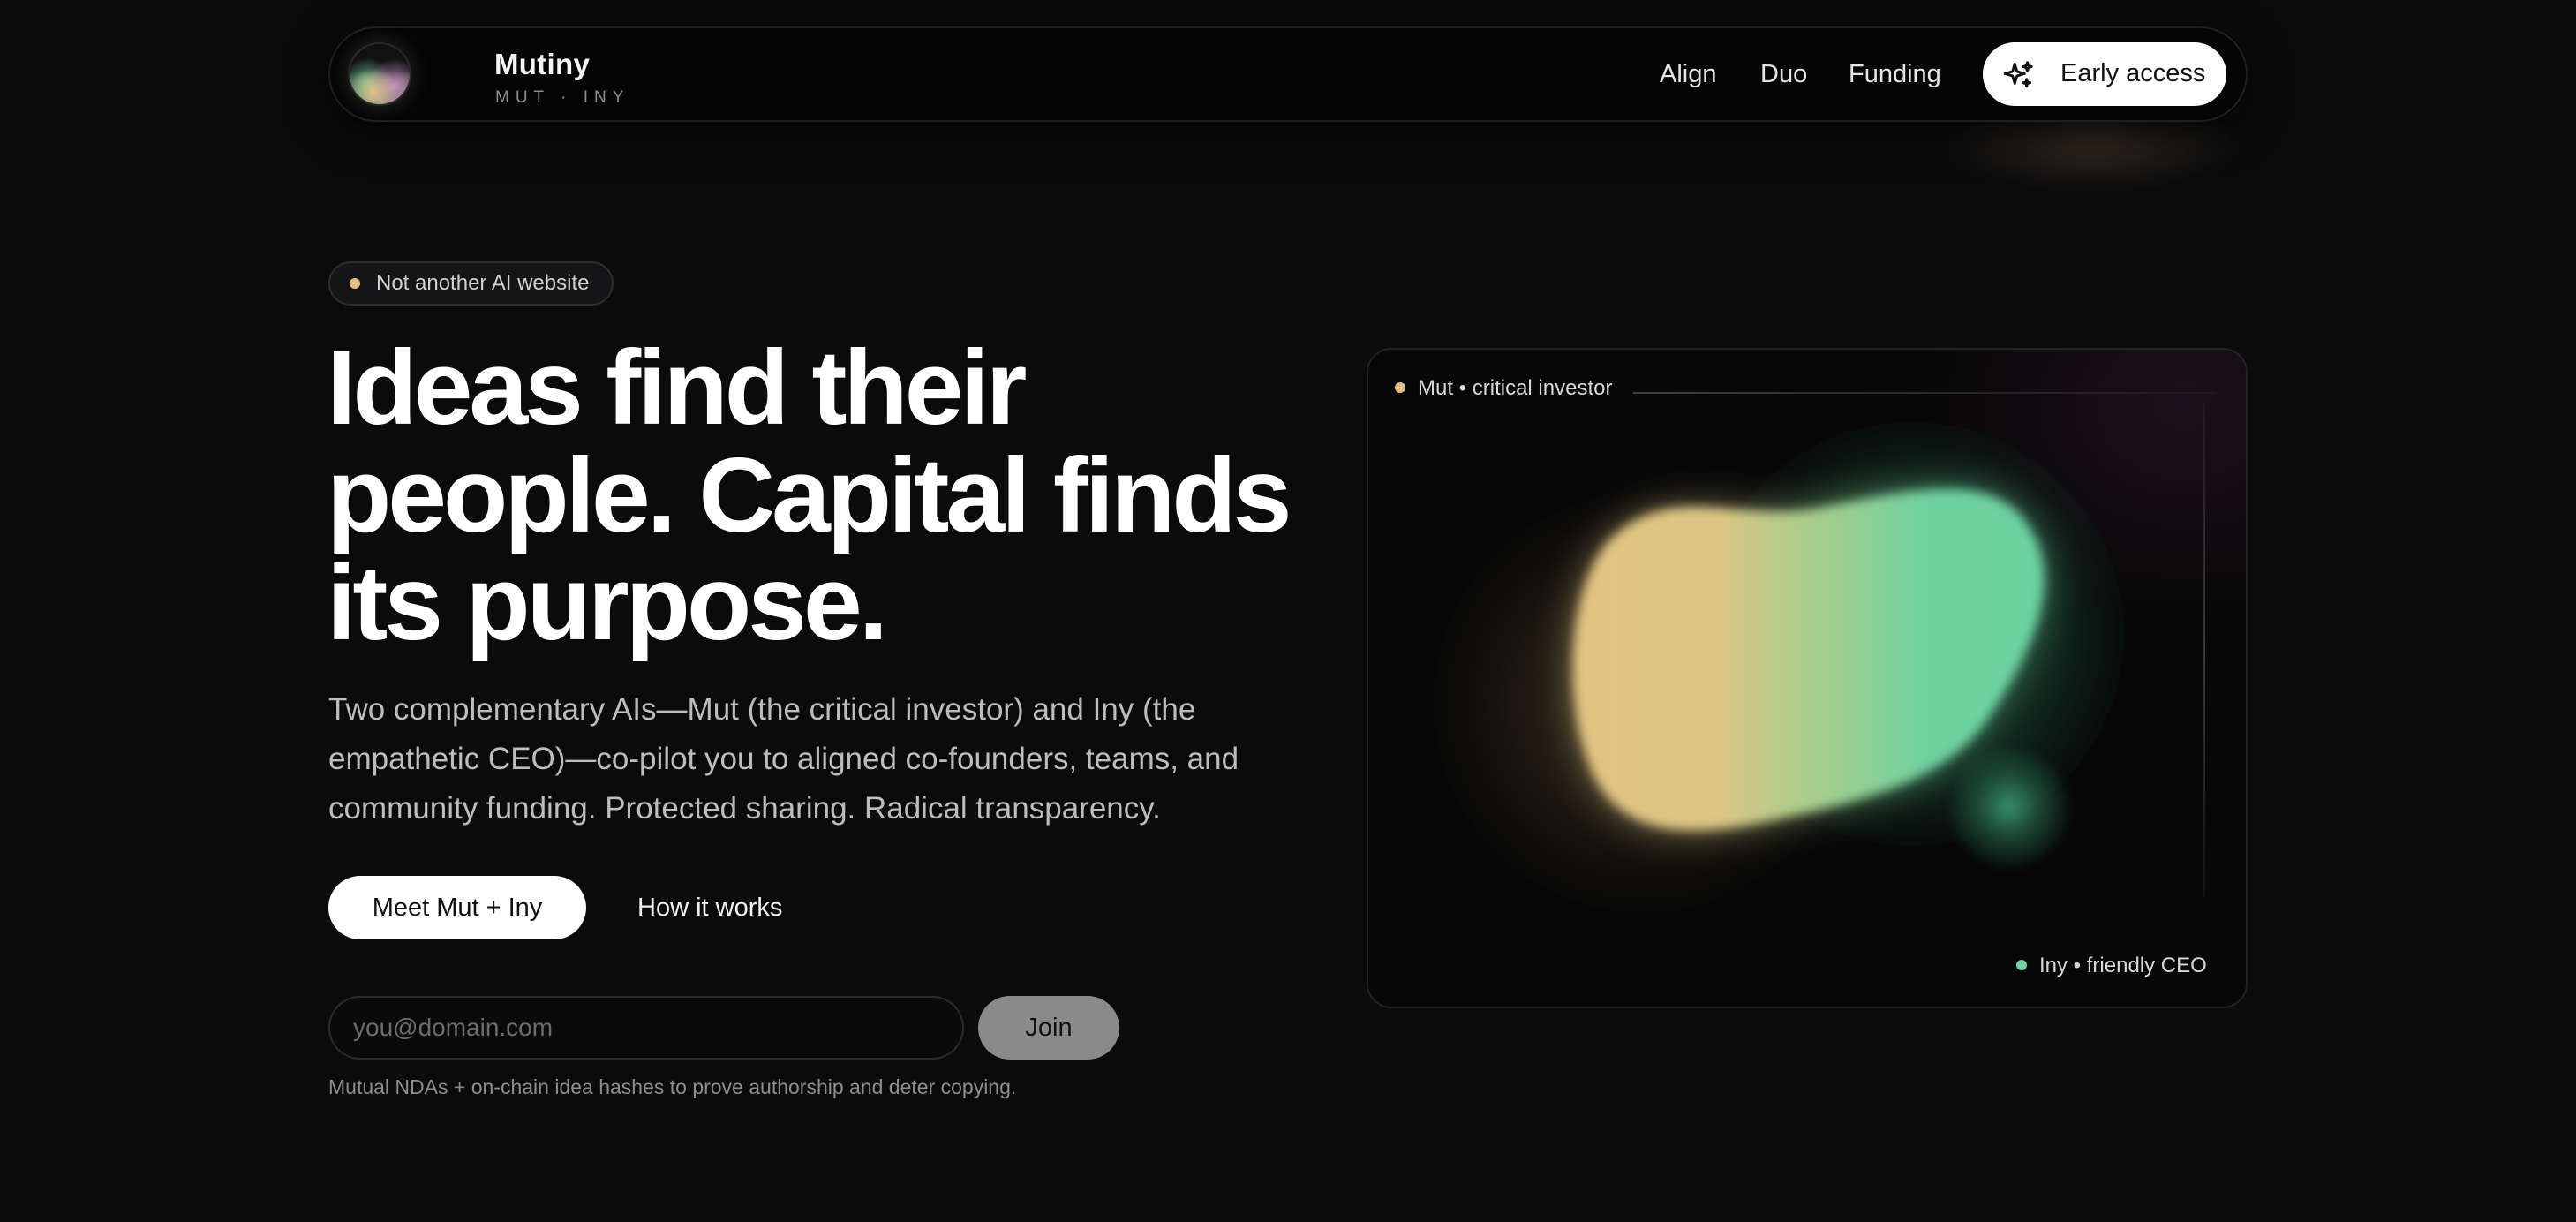  What do you see at coordinates (607, 603) in the screenshot?
I see `headline-line-3: its purpose.` at bounding box center [607, 603].